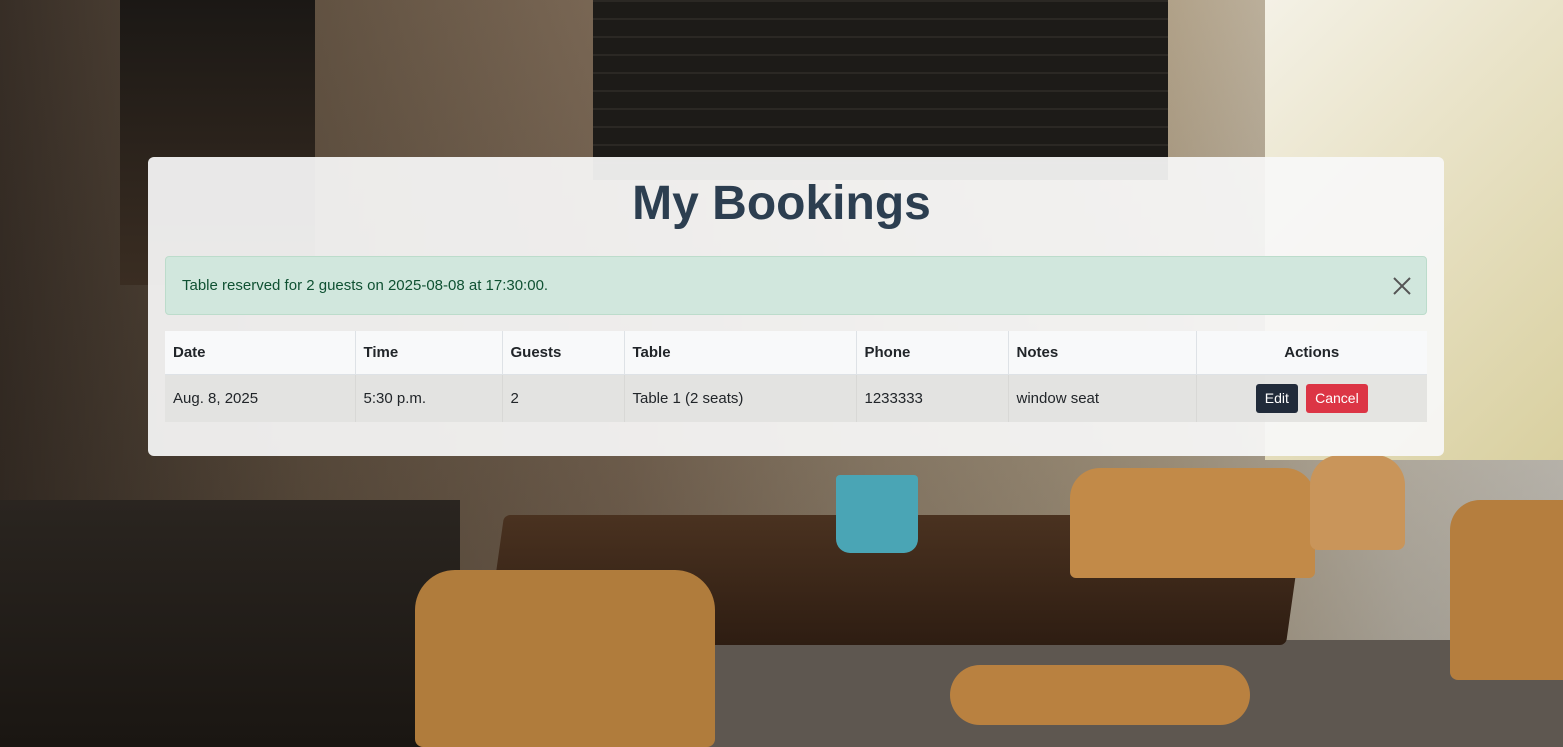  What do you see at coordinates (563, 398) in the screenshot?
I see `cell-guests: 2` at bounding box center [563, 398].